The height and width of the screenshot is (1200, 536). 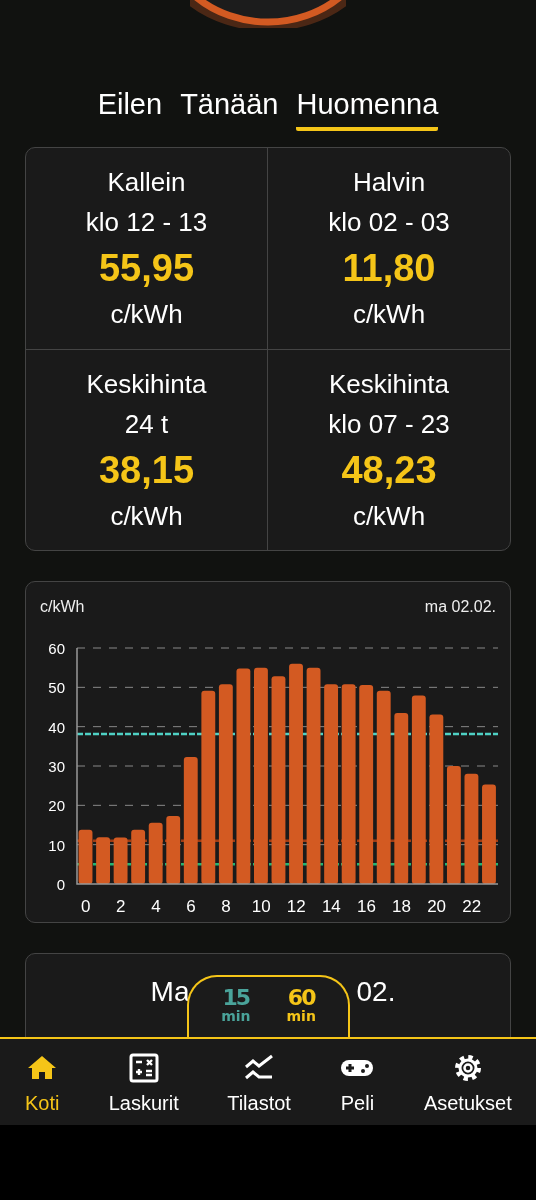 What do you see at coordinates (60, 884) in the screenshot?
I see `y-tick-label: 0` at bounding box center [60, 884].